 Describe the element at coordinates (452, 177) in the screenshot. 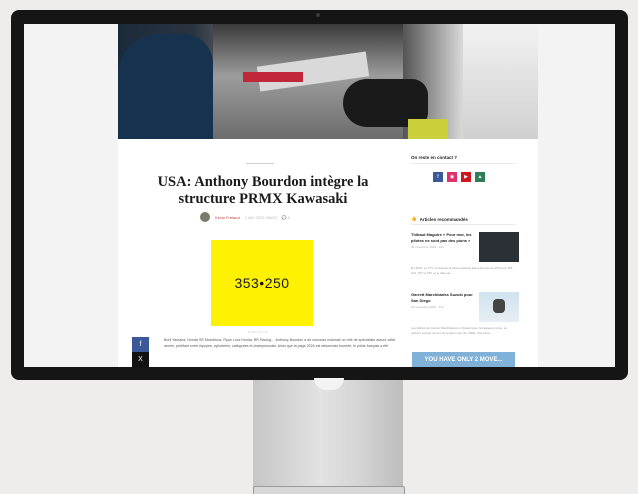

I see `instagram-icon: ◉` at that location.